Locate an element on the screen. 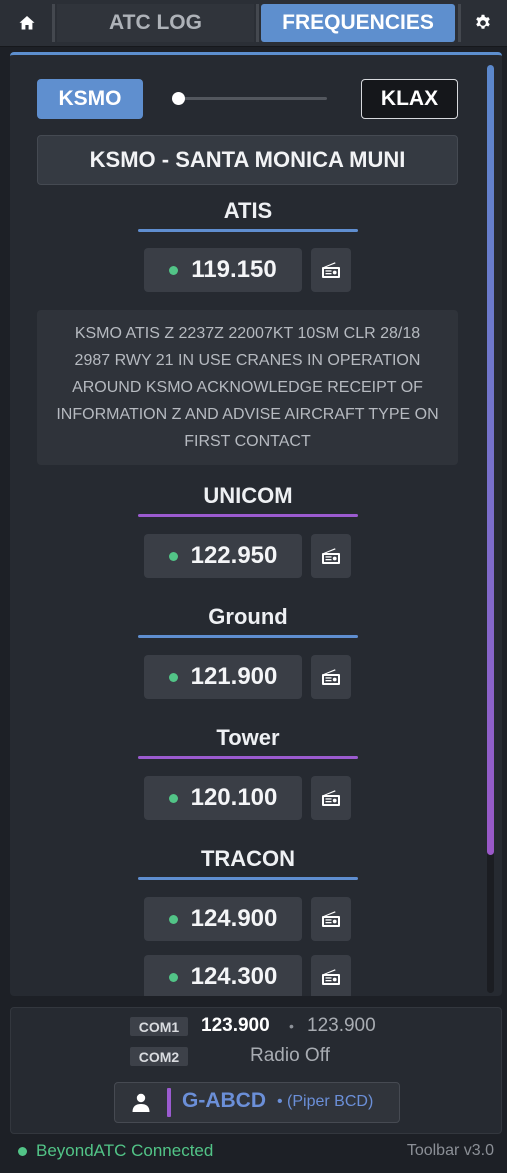  frequency-value: 122.950 is located at coordinates (234, 555).